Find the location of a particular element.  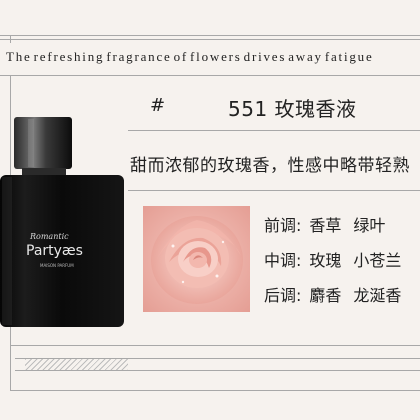

tagline-word: drives is located at coordinates (265, 56).